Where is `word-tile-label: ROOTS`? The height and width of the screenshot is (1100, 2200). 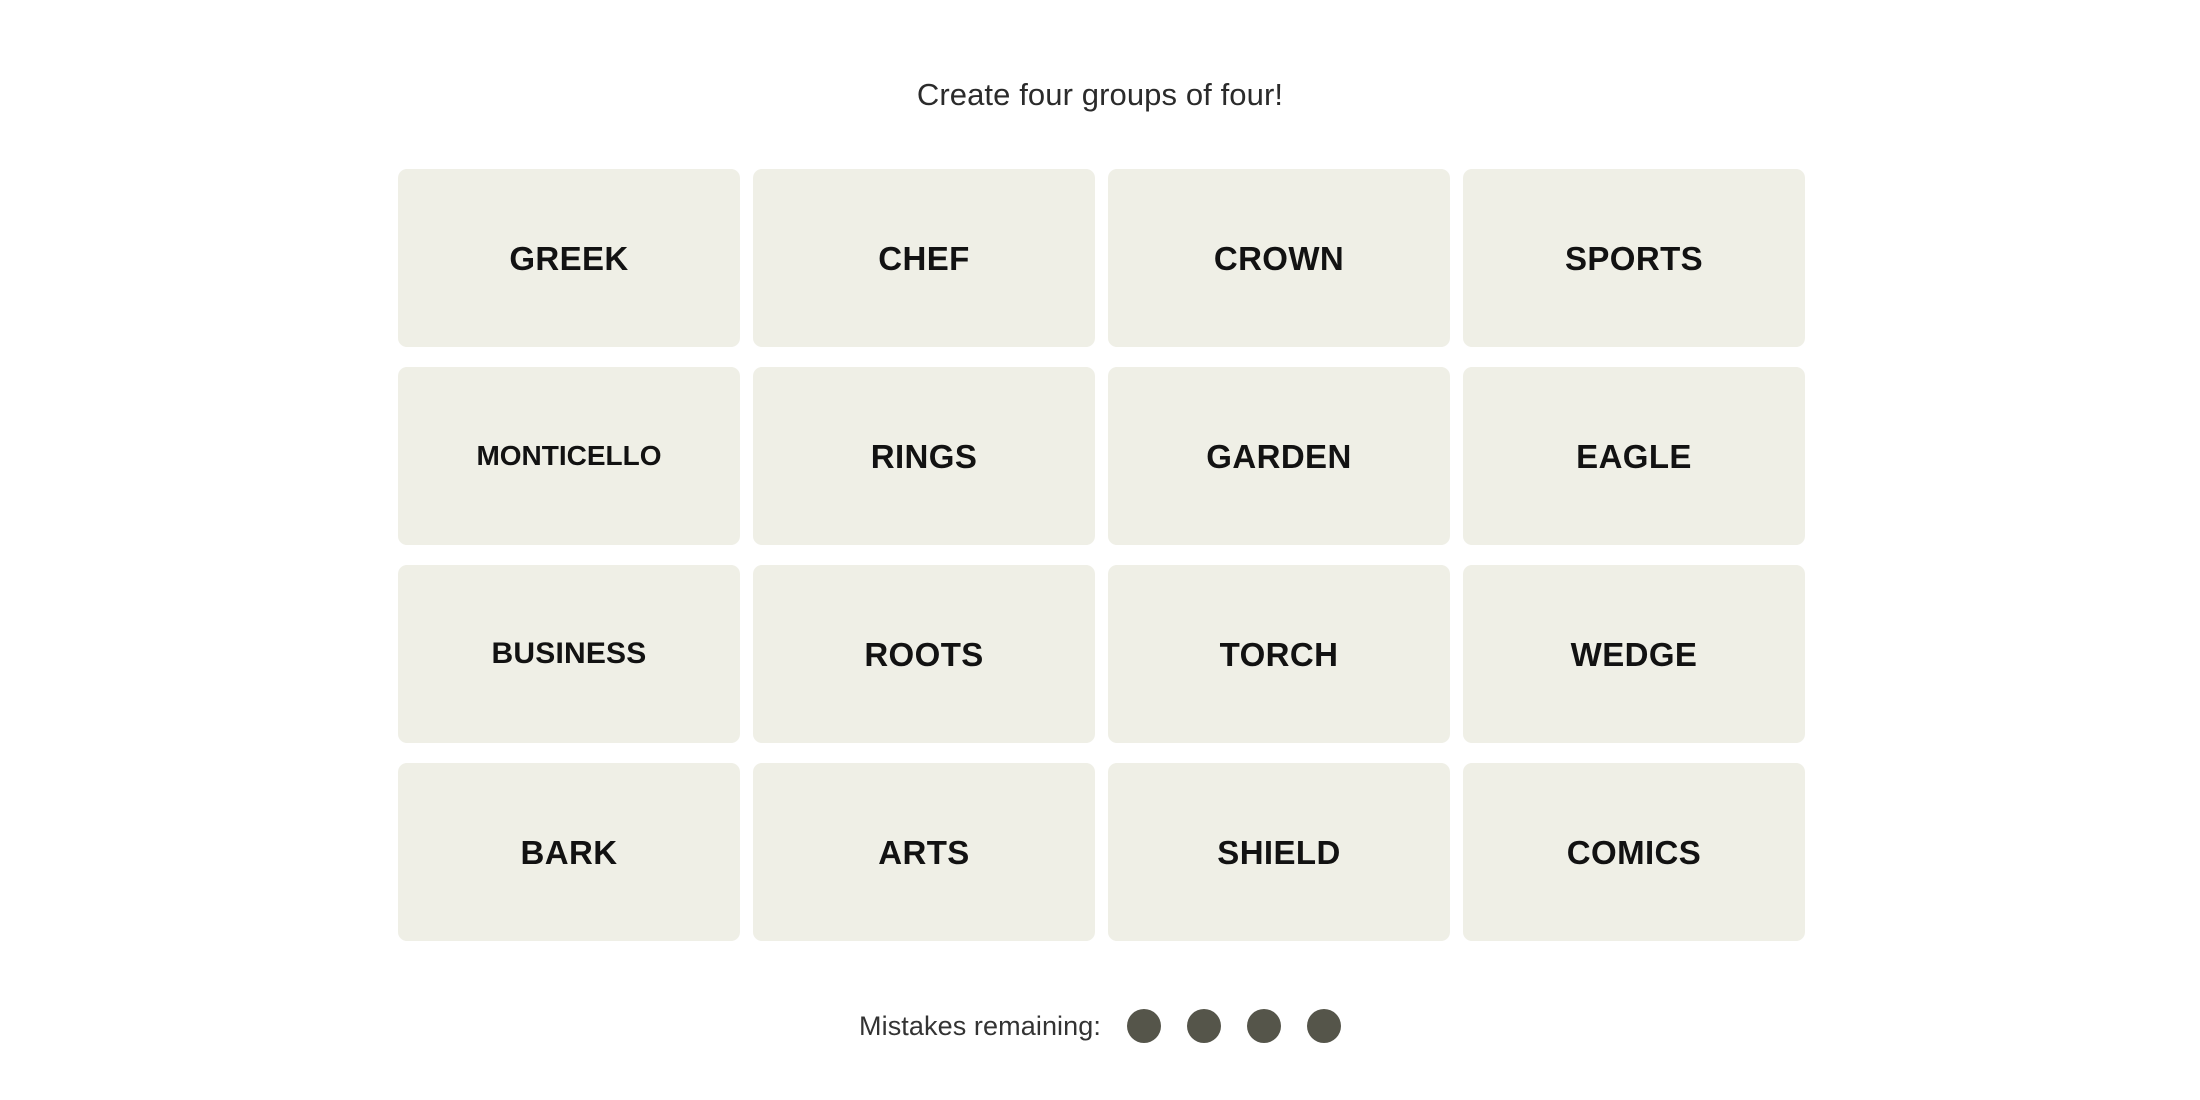 word-tile-label: ROOTS is located at coordinates (924, 654).